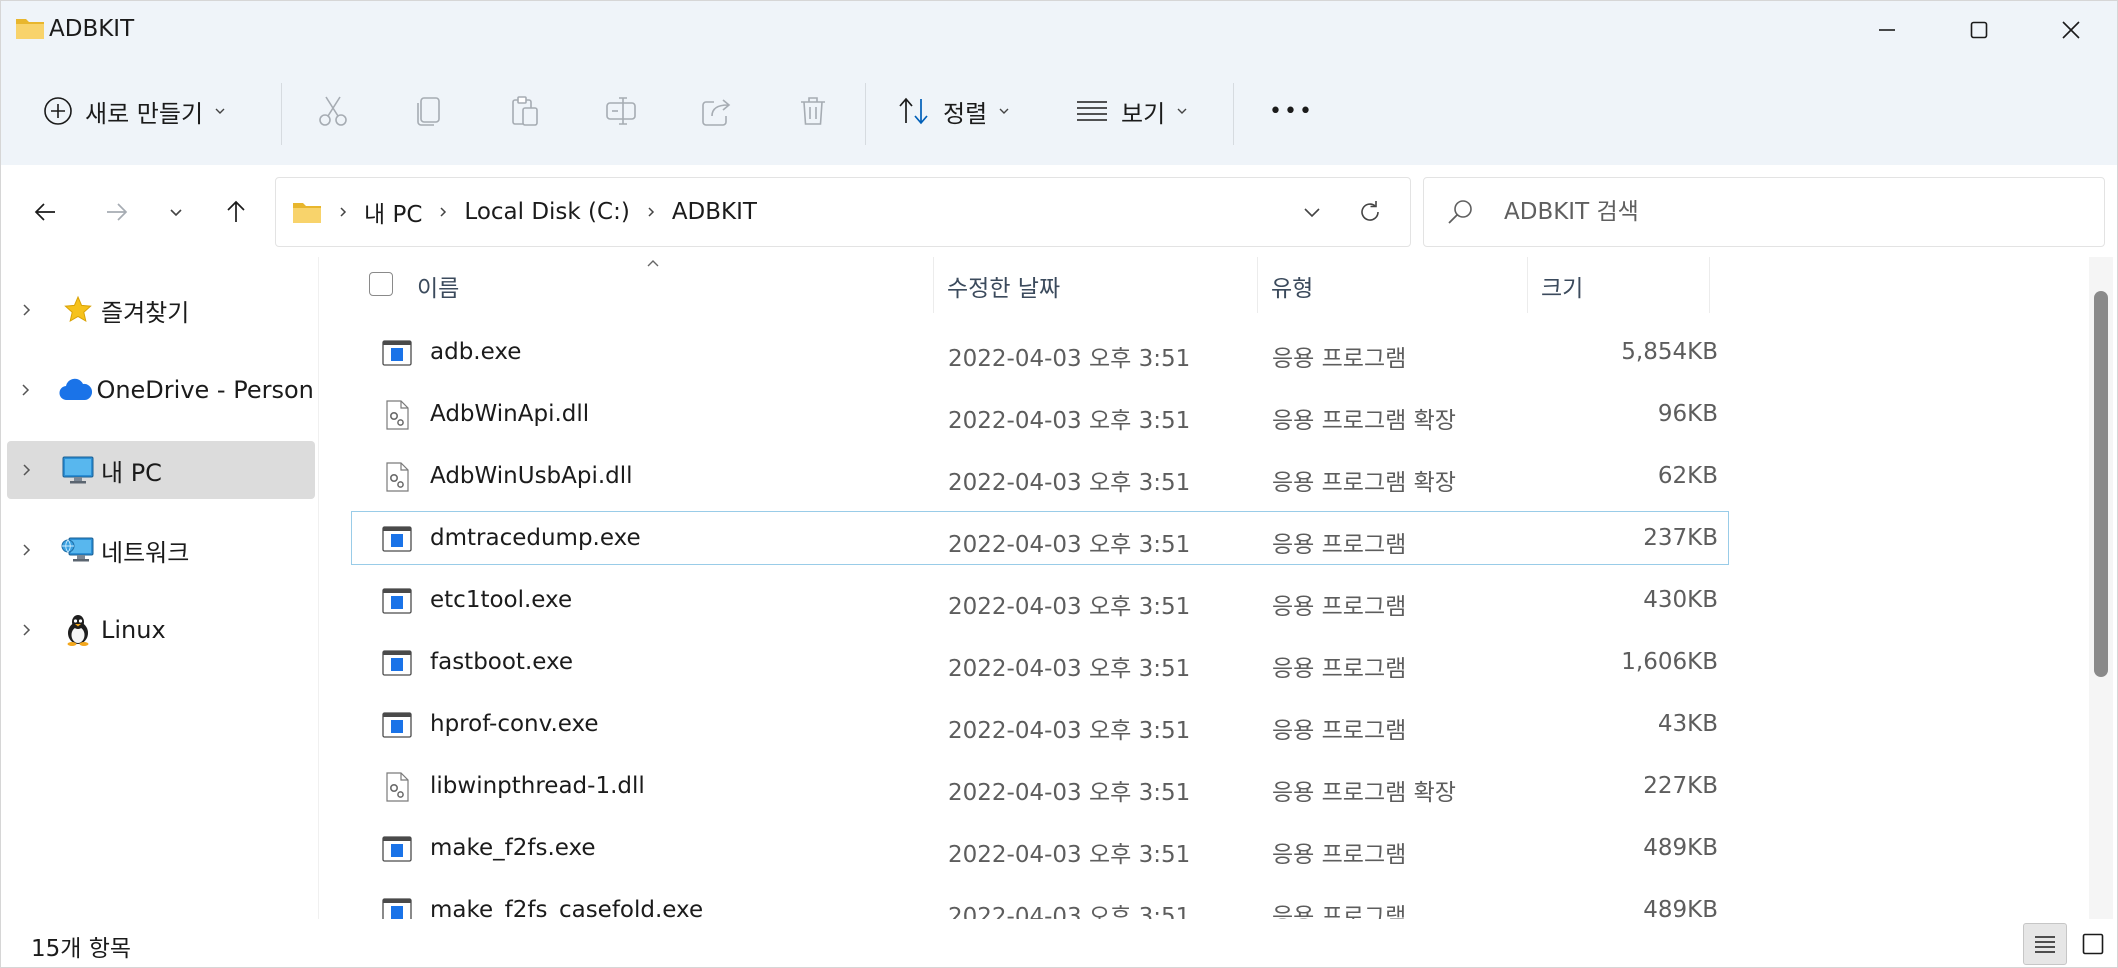 The width and height of the screenshot is (2118, 968). I want to click on breadcrumb: 내 PC Local Disk (C:) ADBKIT, so click(524, 212).